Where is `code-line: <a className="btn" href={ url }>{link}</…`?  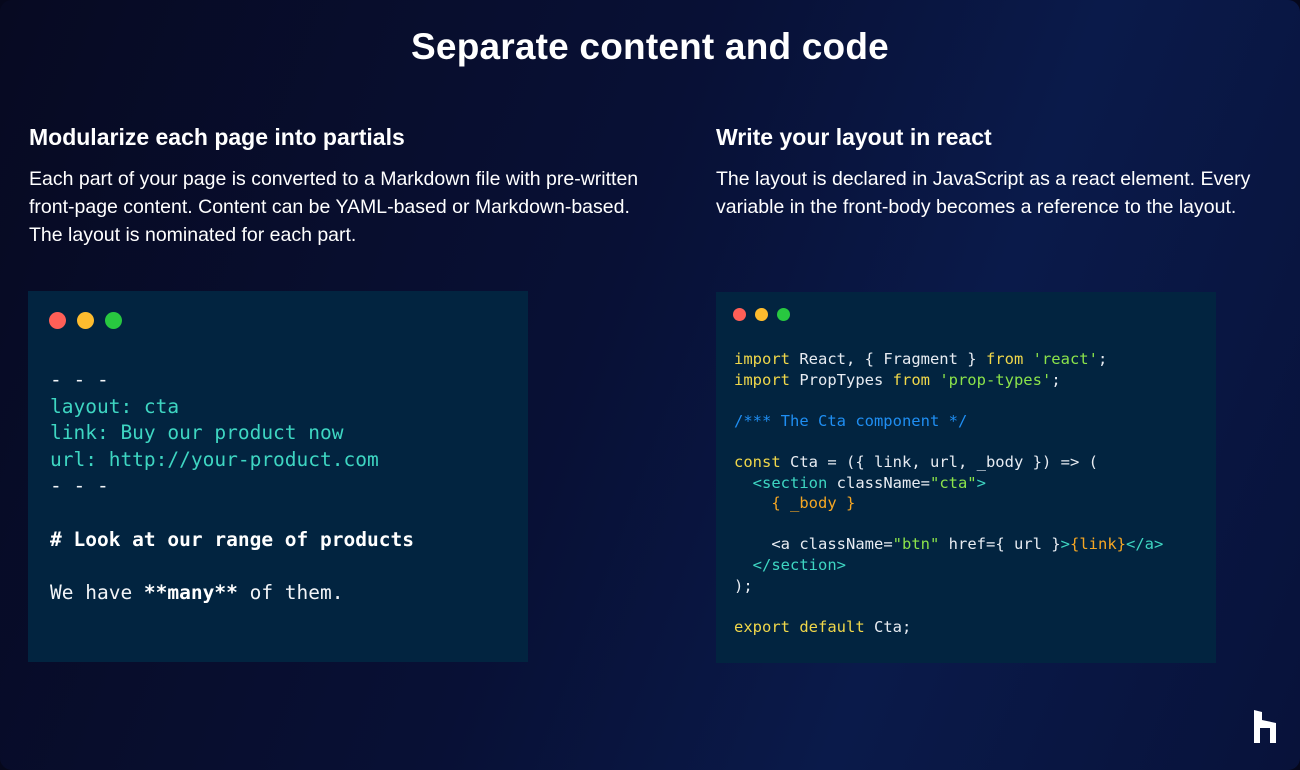
code-line: <a className="btn" href={ url }>{link}</… is located at coordinates (949, 544).